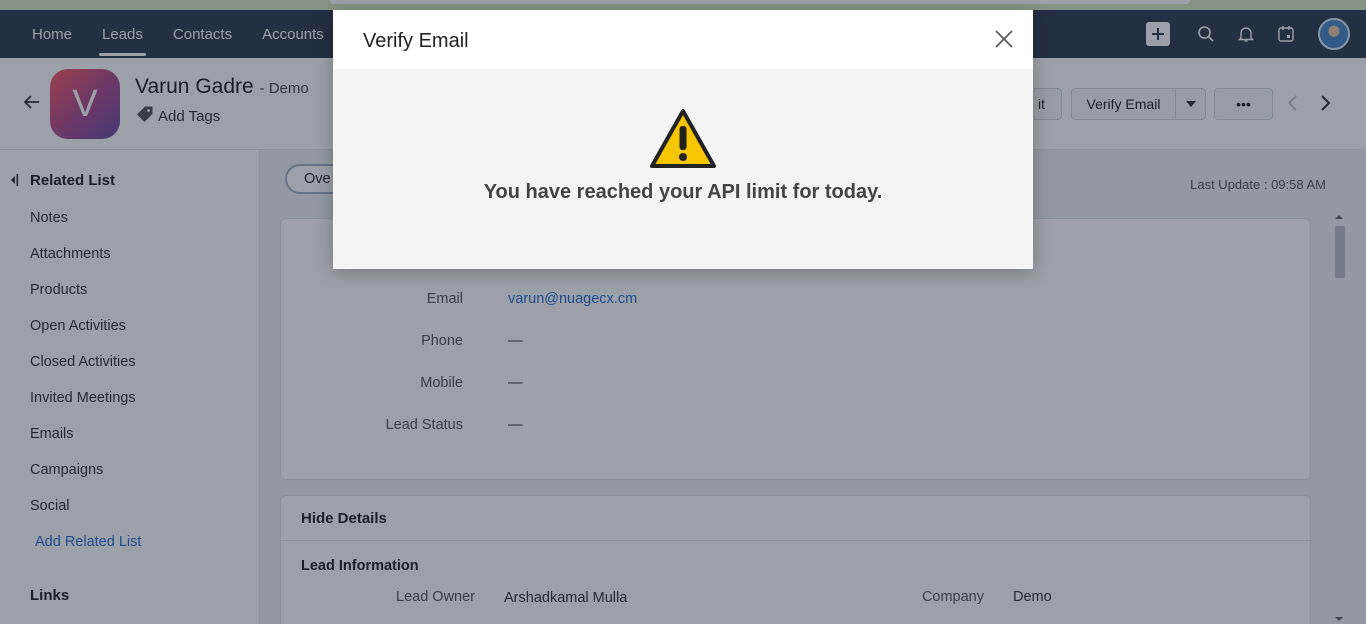 This screenshot has height=624, width=1366. I want to click on close-icon, so click(1004, 39).